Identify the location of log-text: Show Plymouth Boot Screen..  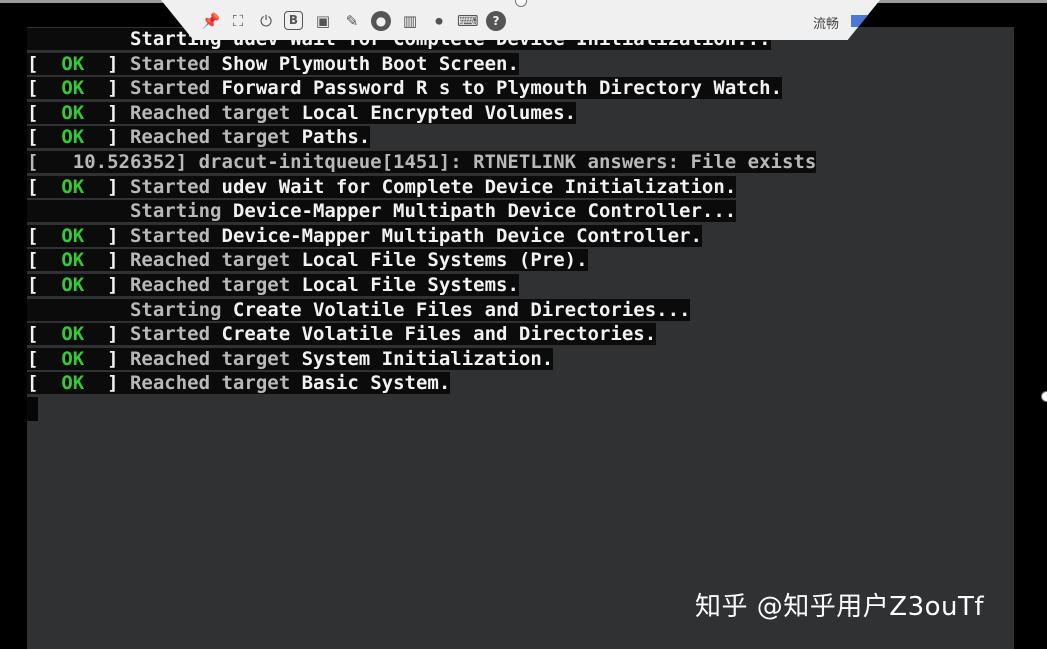
(370, 63).